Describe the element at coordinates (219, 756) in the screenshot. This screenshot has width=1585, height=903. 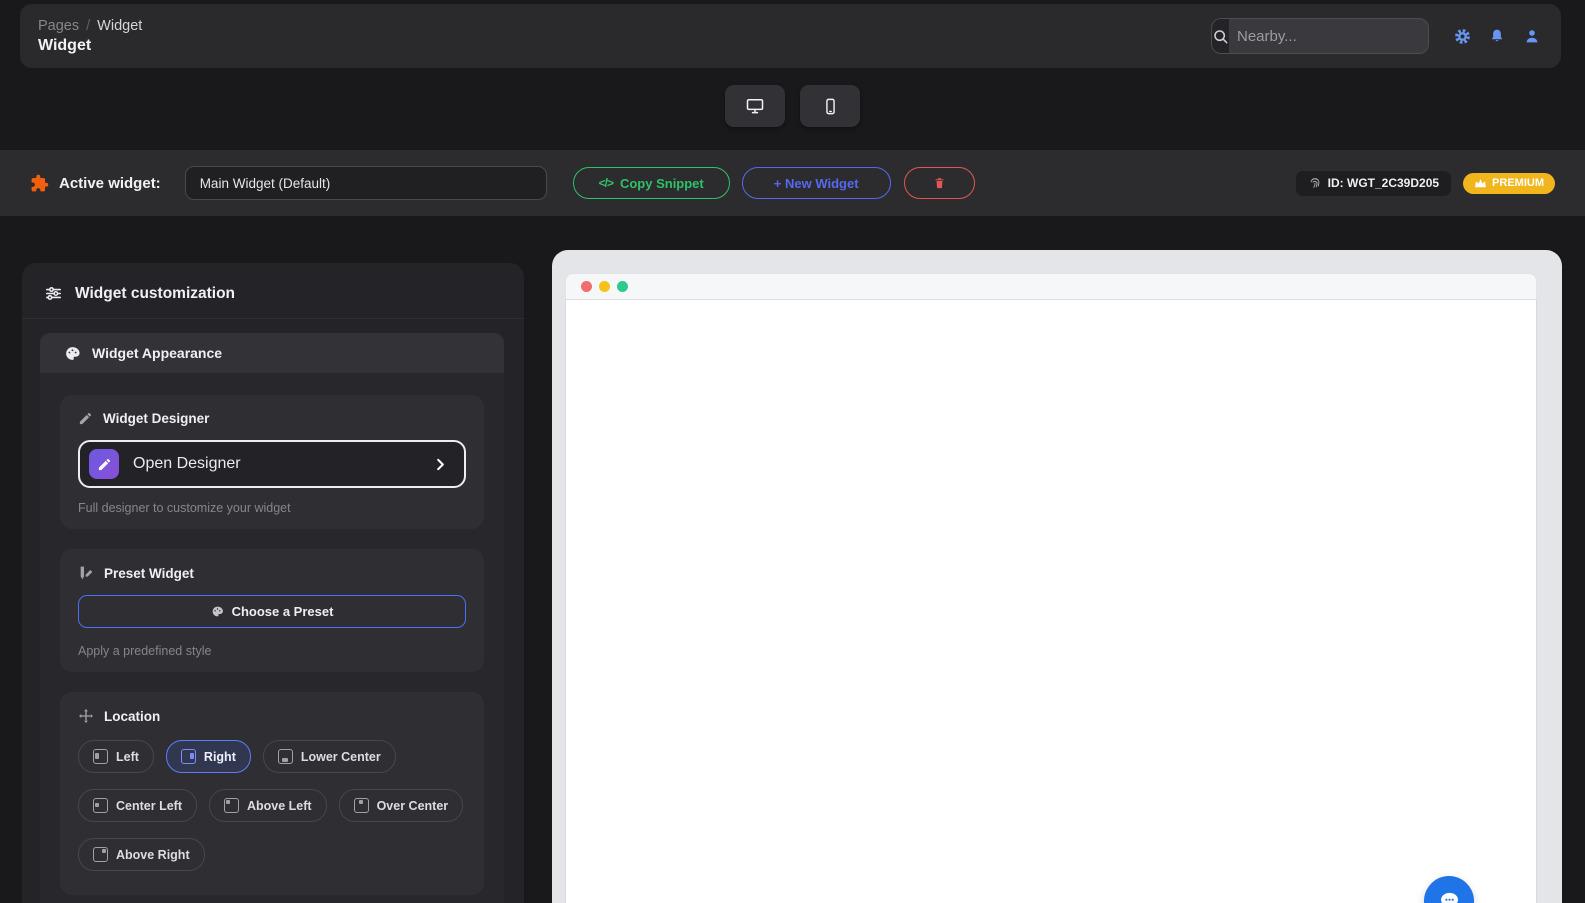
I see `location-option-label: Right` at that location.